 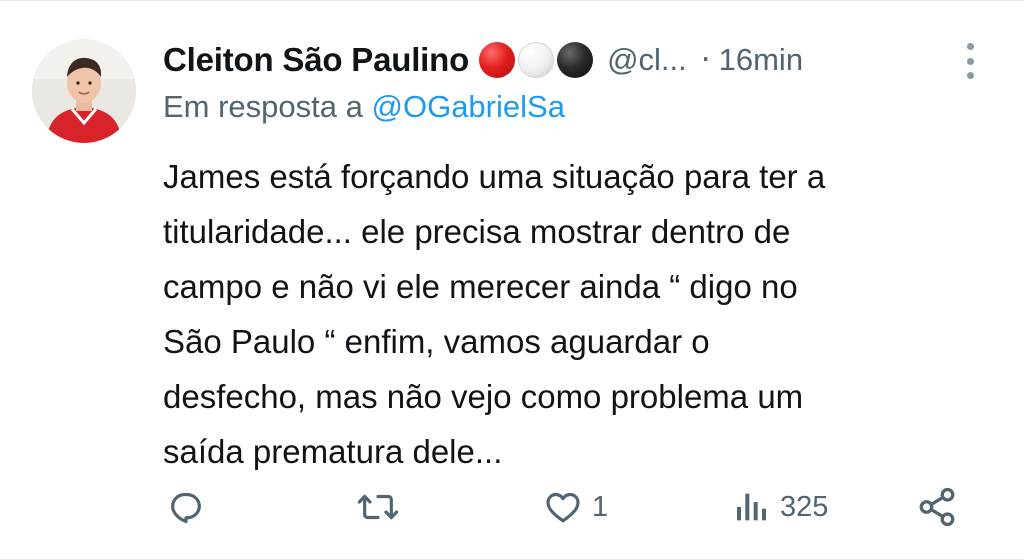 What do you see at coordinates (575, 60) in the screenshot?
I see `black-circle-icon` at bounding box center [575, 60].